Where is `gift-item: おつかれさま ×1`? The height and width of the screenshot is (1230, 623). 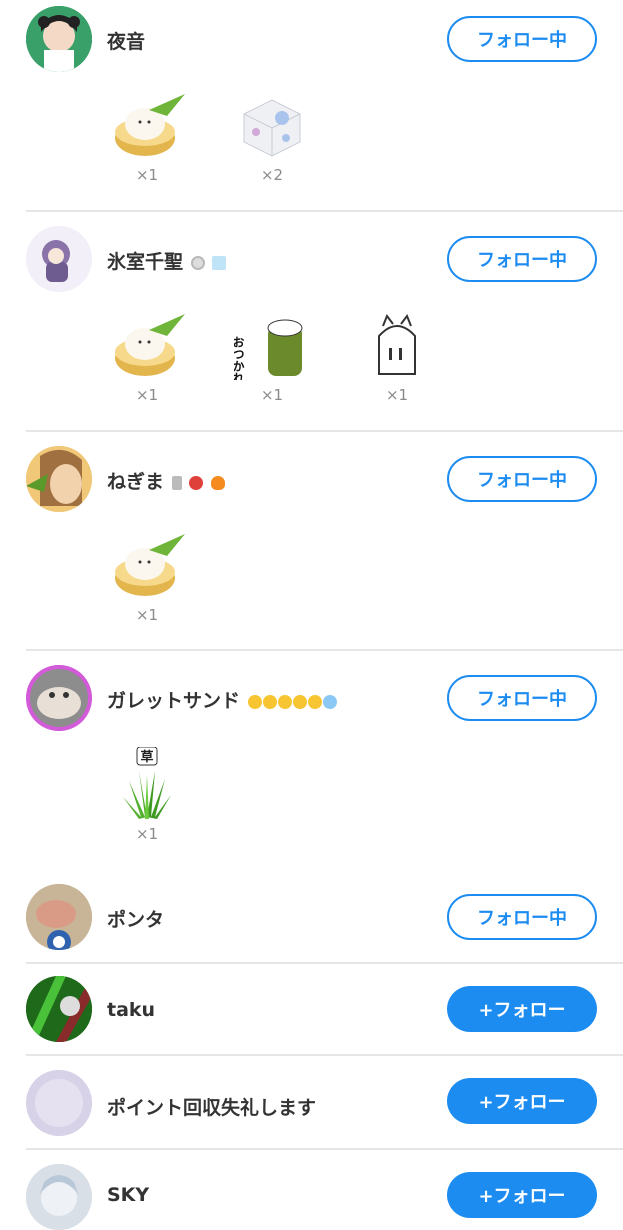
gift-item: おつかれさま ×1 is located at coordinates (272, 358).